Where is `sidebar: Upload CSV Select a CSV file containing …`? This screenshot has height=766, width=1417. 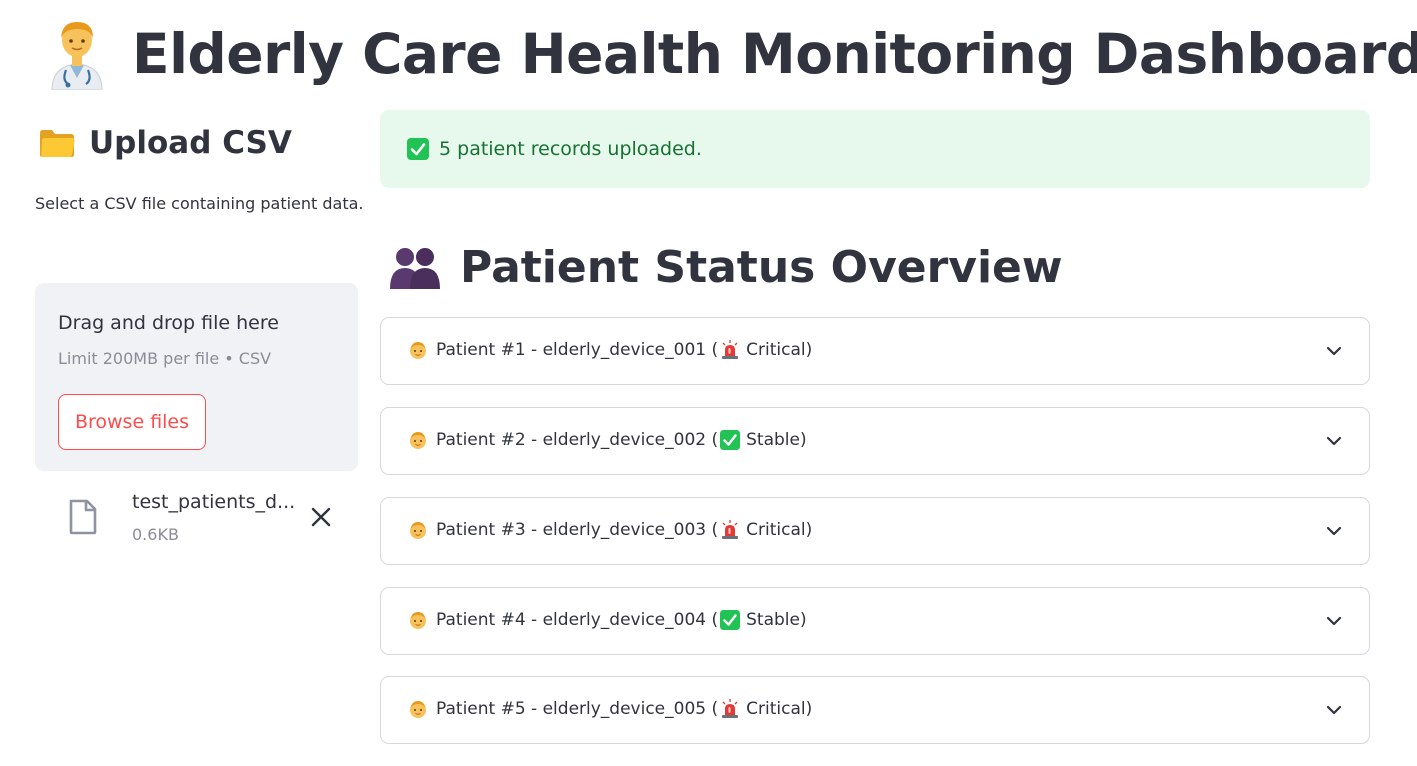 sidebar: Upload CSV Select a CSV file containing … is located at coordinates (199, 331).